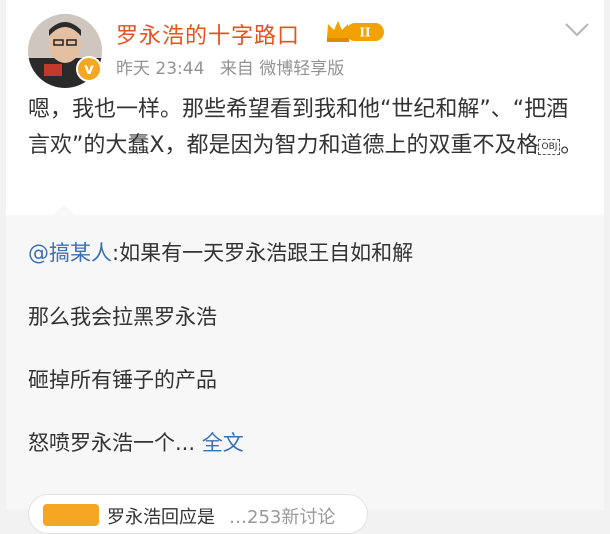 Image resolution: width=610 pixels, height=534 pixels. What do you see at coordinates (71, 515) in the screenshot?
I see `topic-tag-icon` at bounding box center [71, 515].